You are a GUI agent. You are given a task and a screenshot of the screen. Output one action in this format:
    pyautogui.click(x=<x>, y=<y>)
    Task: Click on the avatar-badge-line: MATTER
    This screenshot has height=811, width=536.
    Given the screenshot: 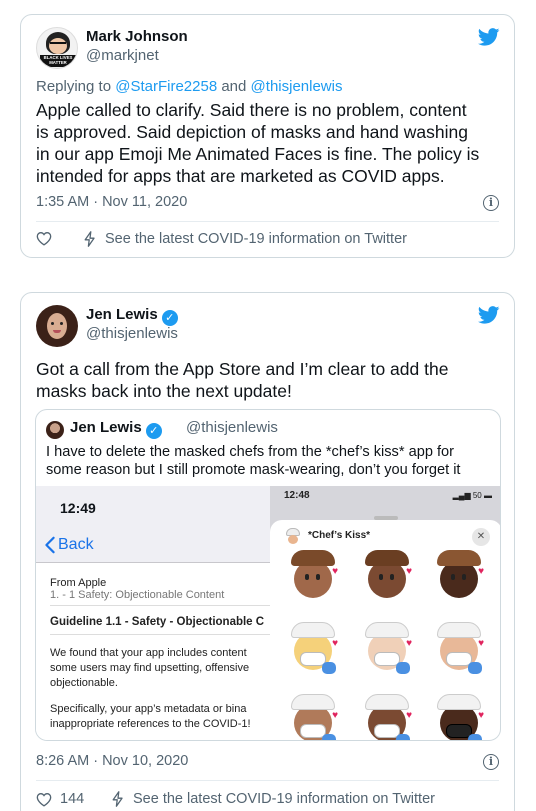 What is the action you would take?
    pyautogui.click(x=58, y=62)
    